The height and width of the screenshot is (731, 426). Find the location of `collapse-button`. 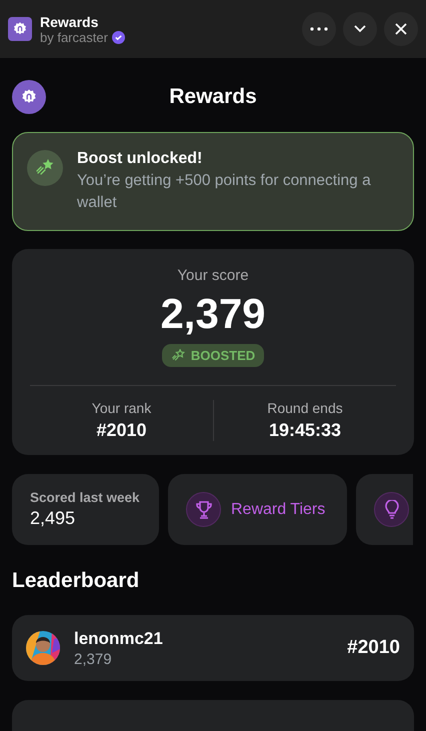

collapse-button is located at coordinates (360, 29).